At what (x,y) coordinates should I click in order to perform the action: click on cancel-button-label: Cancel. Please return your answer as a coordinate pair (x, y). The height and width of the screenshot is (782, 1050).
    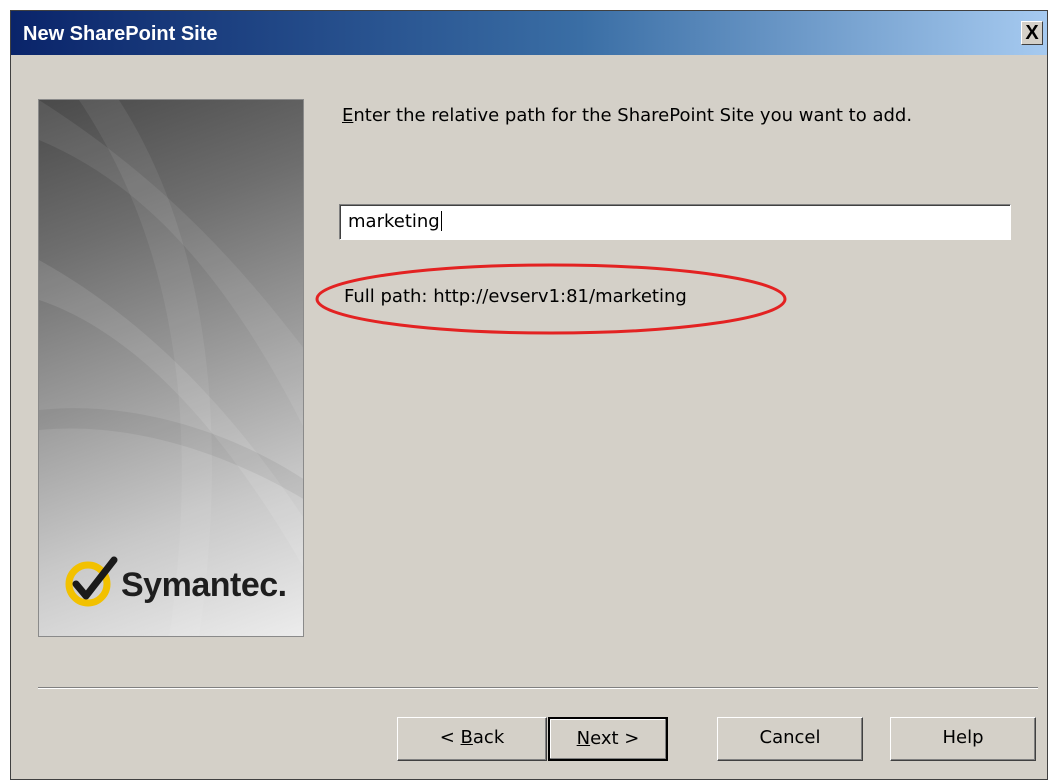
    Looking at the image, I should click on (790, 737).